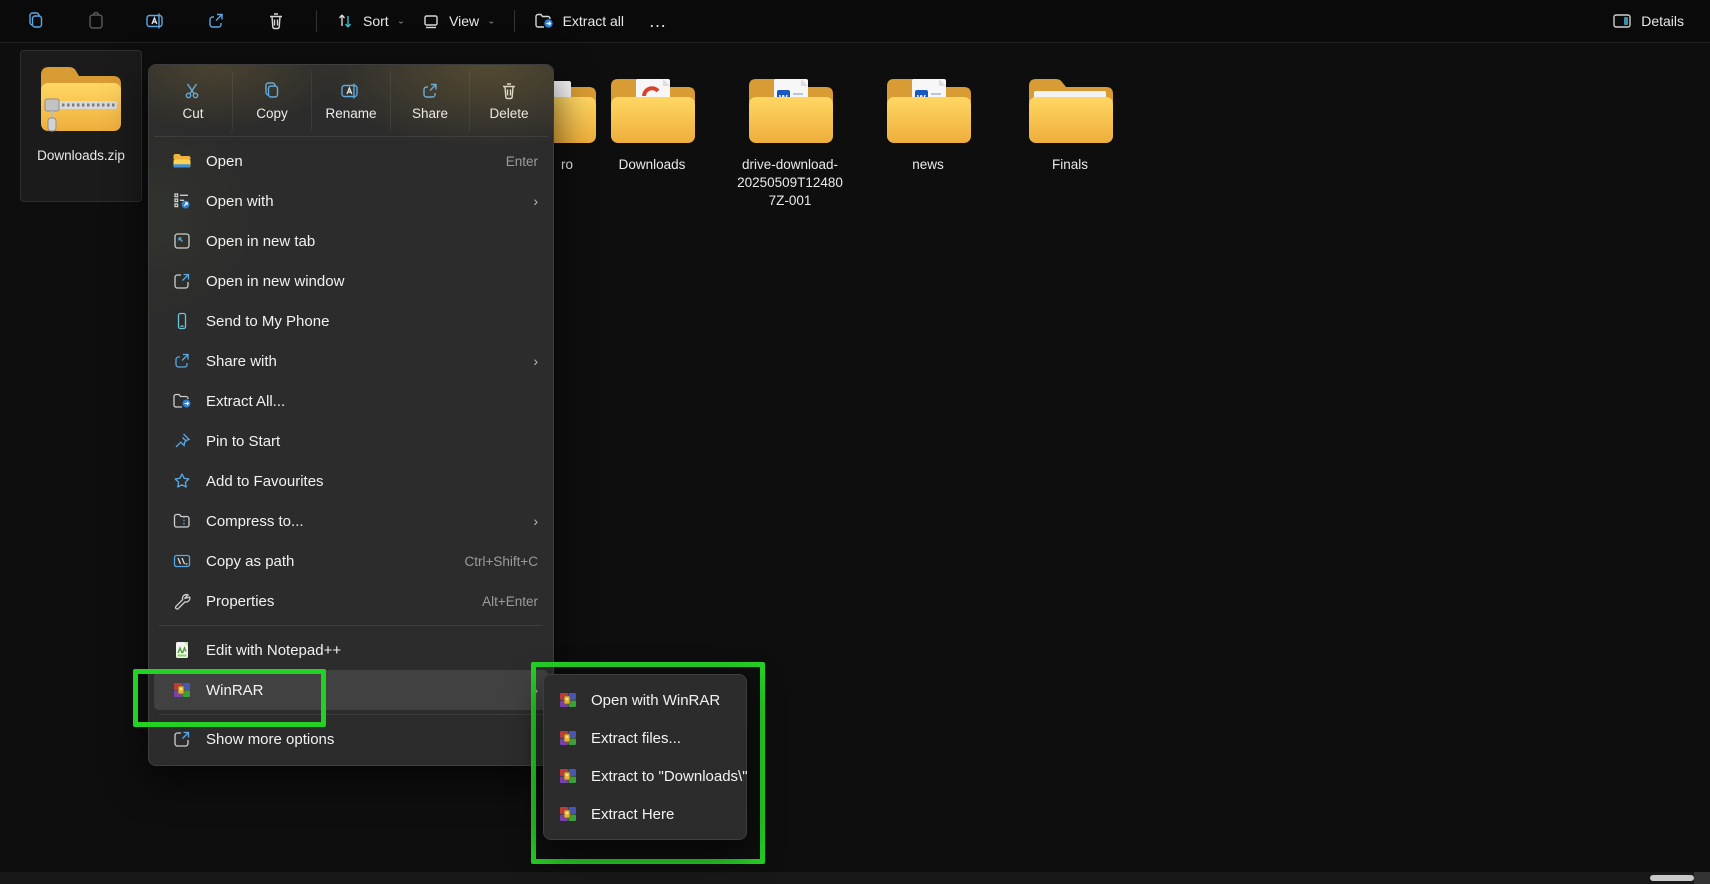 This screenshot has height=884, width=1710. What do you see at coordinates (182, 739) in the screenshot?
I see `show-more-icon` at bounding box center [182, 739].